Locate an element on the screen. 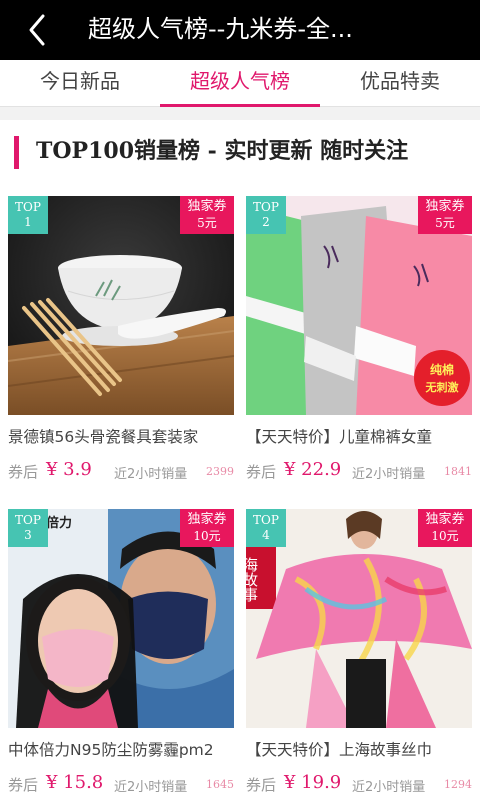 This screenshot has height=800, width=480. image-caption-gentle: 无刺激 is located at coordinates (442, 387).